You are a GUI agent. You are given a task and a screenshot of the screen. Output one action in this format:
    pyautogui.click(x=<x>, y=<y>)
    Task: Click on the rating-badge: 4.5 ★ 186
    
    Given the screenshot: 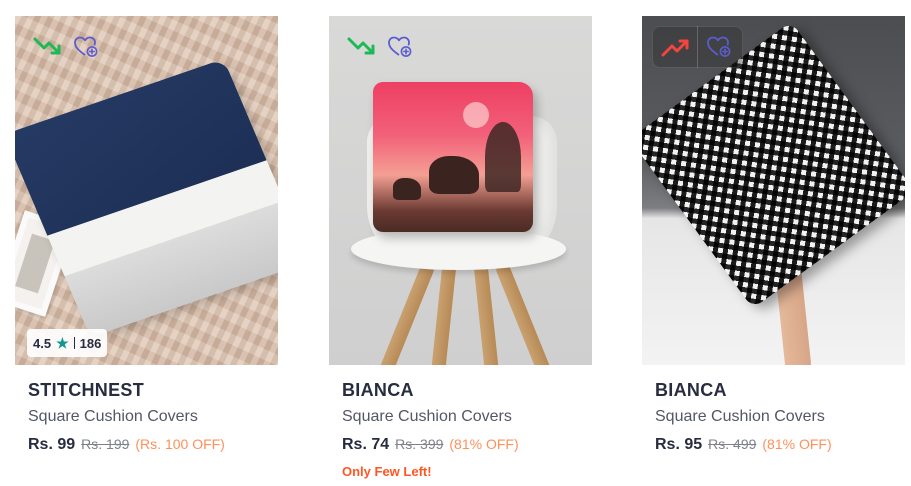 What is the action you would take?
    pyautogui.click(x=67, y=343)
    